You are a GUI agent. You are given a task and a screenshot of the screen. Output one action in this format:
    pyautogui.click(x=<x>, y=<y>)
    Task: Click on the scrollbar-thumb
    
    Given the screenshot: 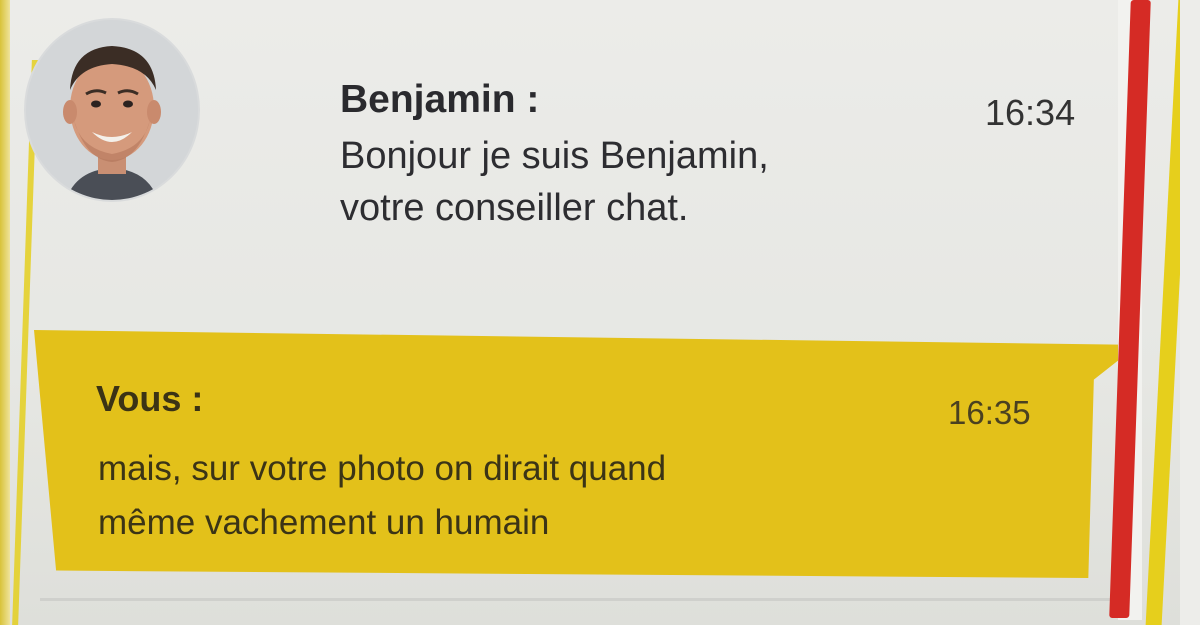 What is the action you would take?
    pyautogui.click(x=1130, y=309)
    